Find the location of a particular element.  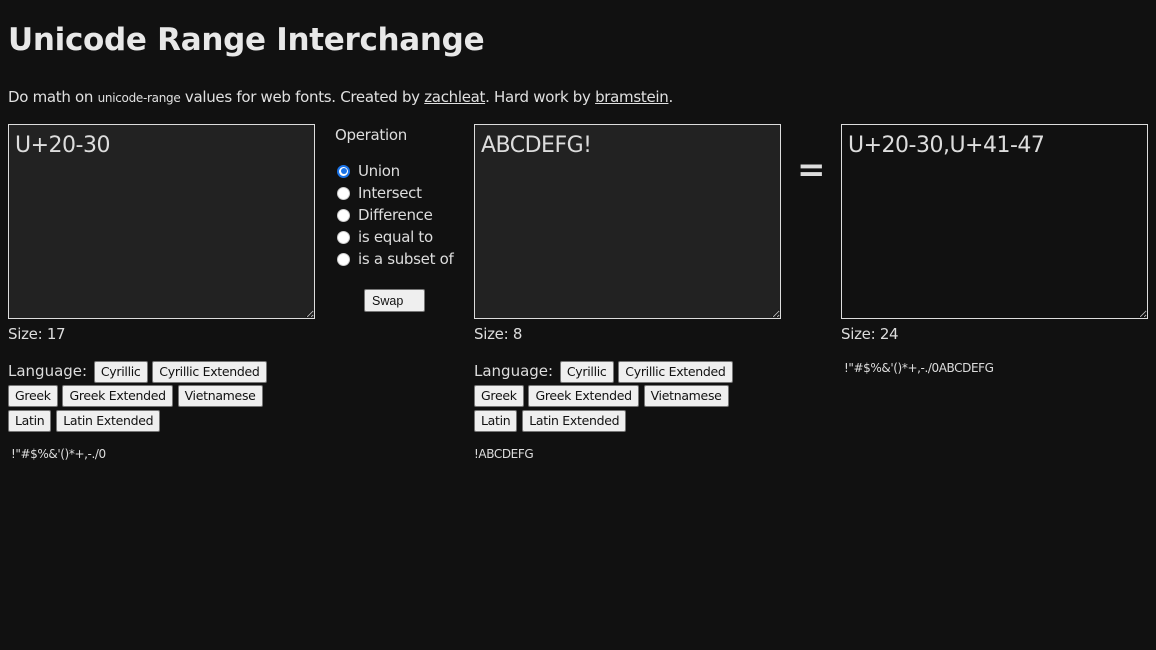

result-size: Size: 24 is located at coordinates (870, 334).